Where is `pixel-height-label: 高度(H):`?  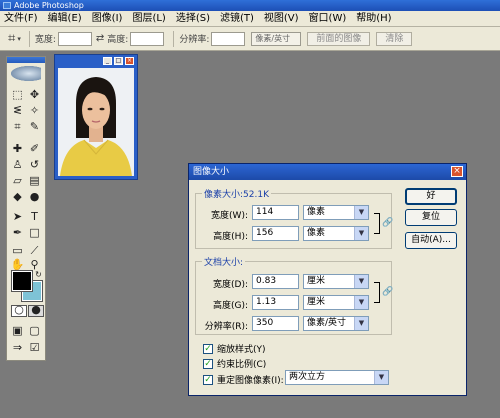 pixel-height-label: 高度(H): is located at coordinates (230, 237).